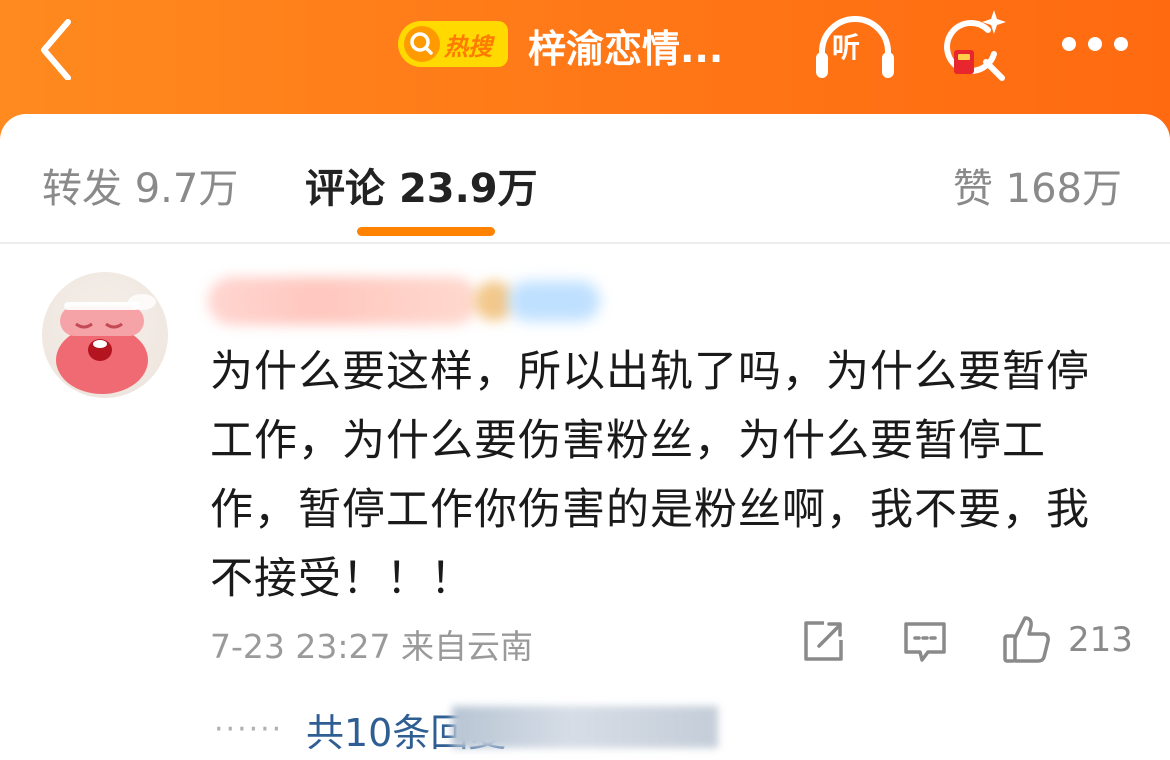 Image resolution: width=1170 pixels, height=760 pixels. I want to click on avatar, so click(105, 335).